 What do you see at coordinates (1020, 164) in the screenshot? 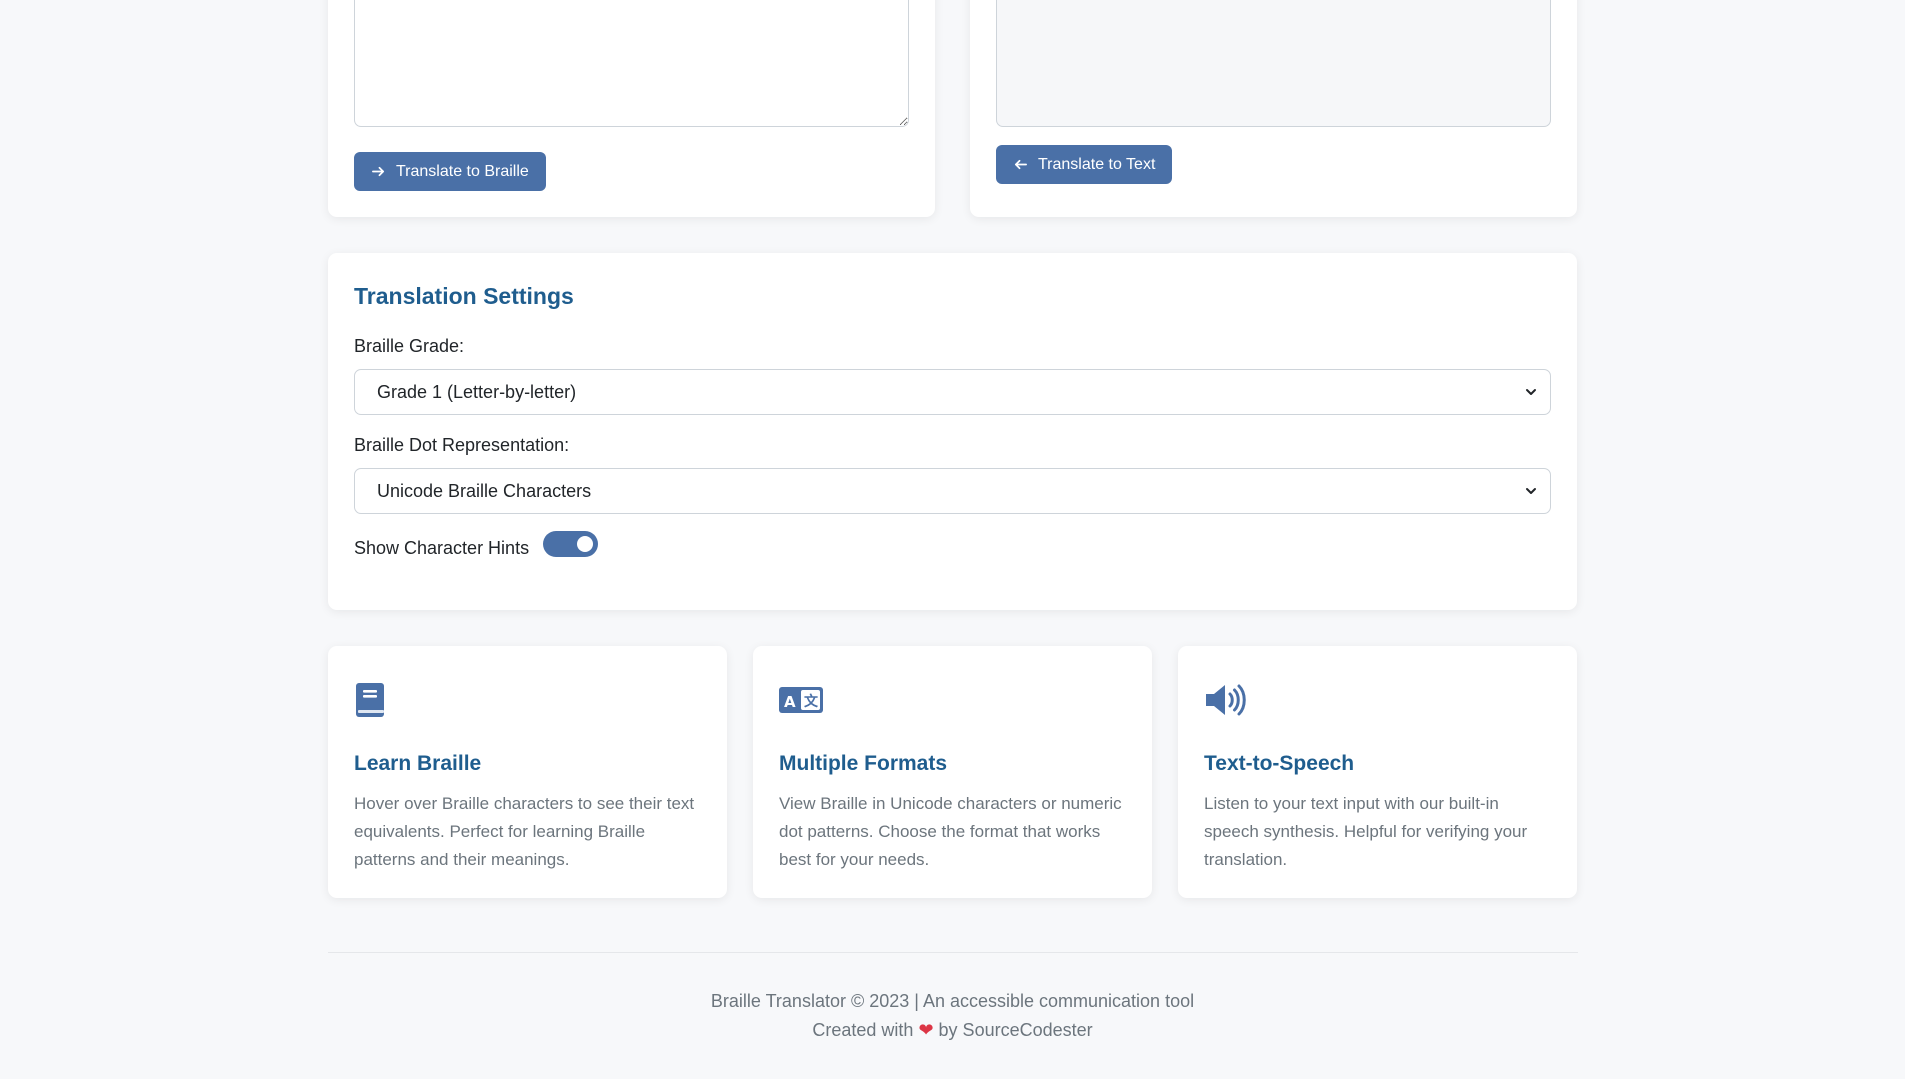
I see `arrow-left-icon` at bounding box center [1020, 164].